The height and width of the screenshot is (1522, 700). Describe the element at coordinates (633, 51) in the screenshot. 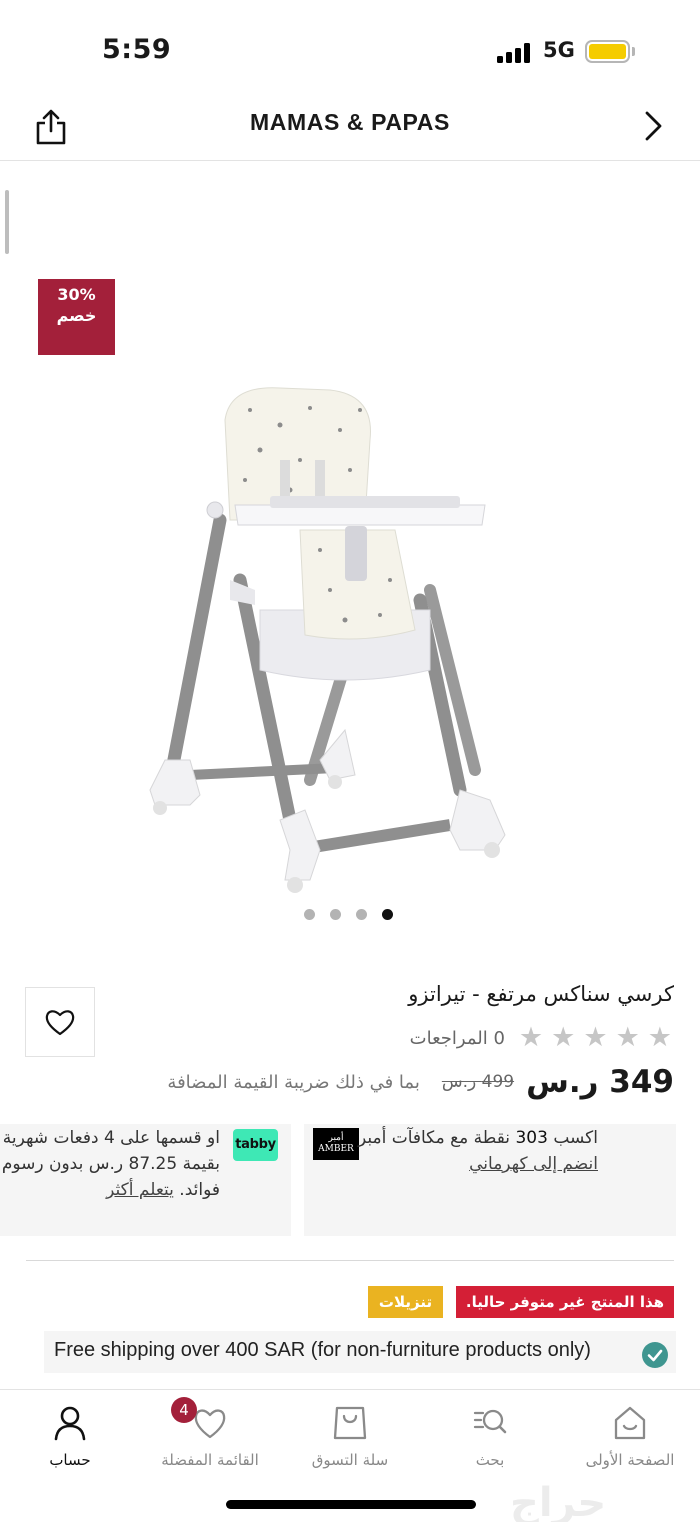

I see `battery-tip` at that location.